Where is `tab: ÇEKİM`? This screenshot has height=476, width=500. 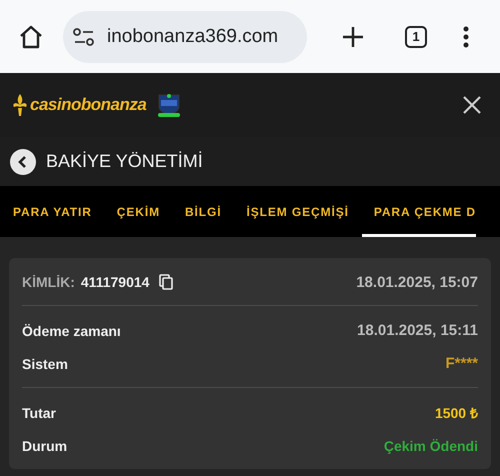
tab: ÇEKİM is located at coordinates (138, 211).